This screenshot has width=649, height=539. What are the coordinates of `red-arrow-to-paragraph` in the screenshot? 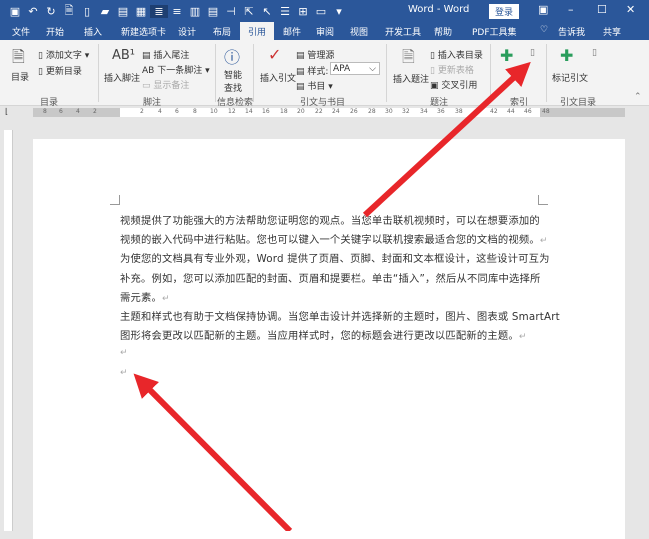 It's located at (213, 452).